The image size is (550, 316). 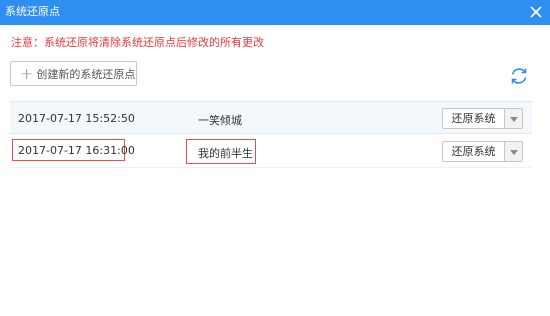 I want to click on create-restore-point-button: + 创建新的系统还原点, so click(x=73, y=73).